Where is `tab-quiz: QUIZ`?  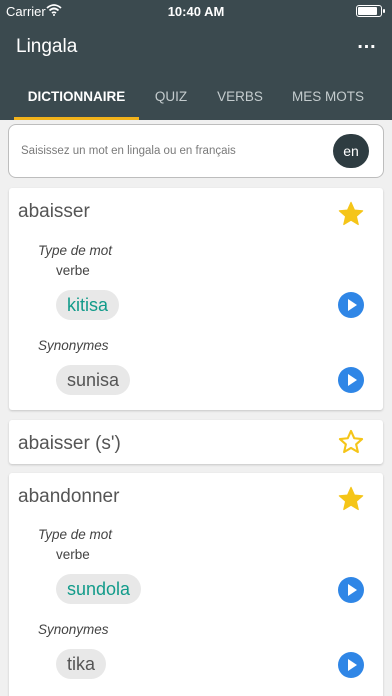
tab-quiz: QUIZ is located at coordinates (171, 97).